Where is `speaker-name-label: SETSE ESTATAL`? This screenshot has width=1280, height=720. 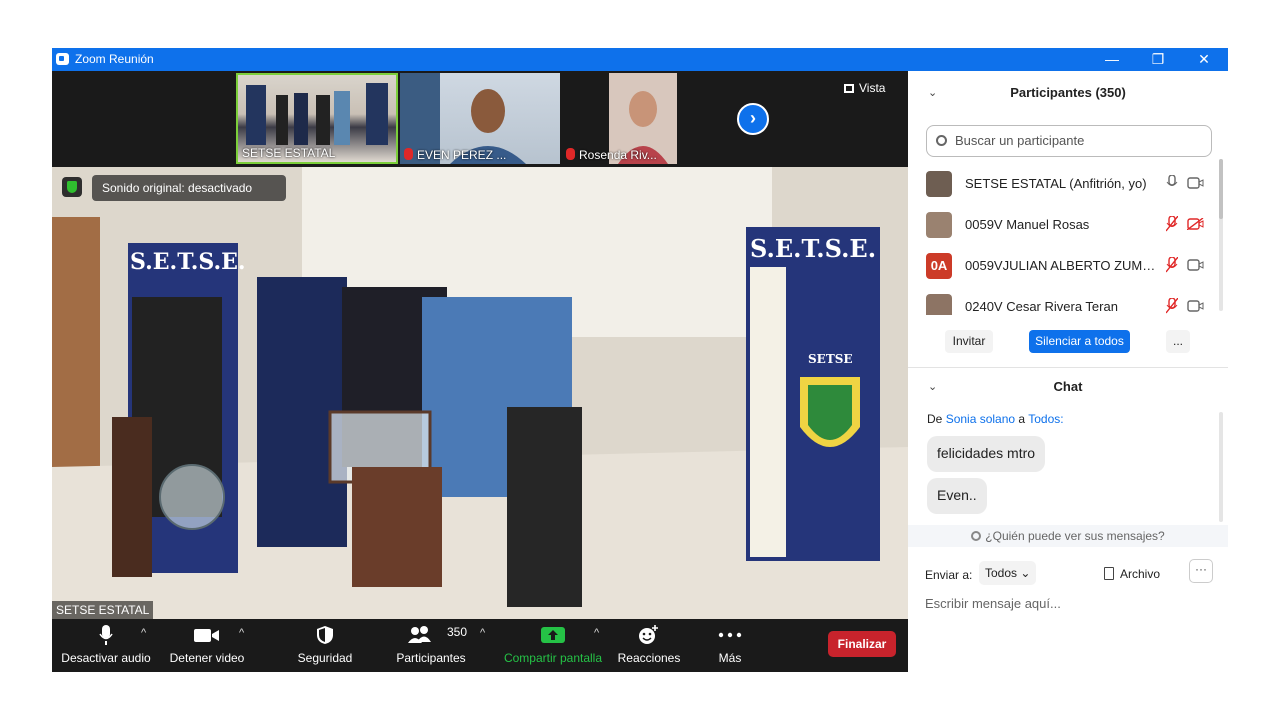 speaker-name-label: SETSE ESTATAL is located at coordinates (103, 610).